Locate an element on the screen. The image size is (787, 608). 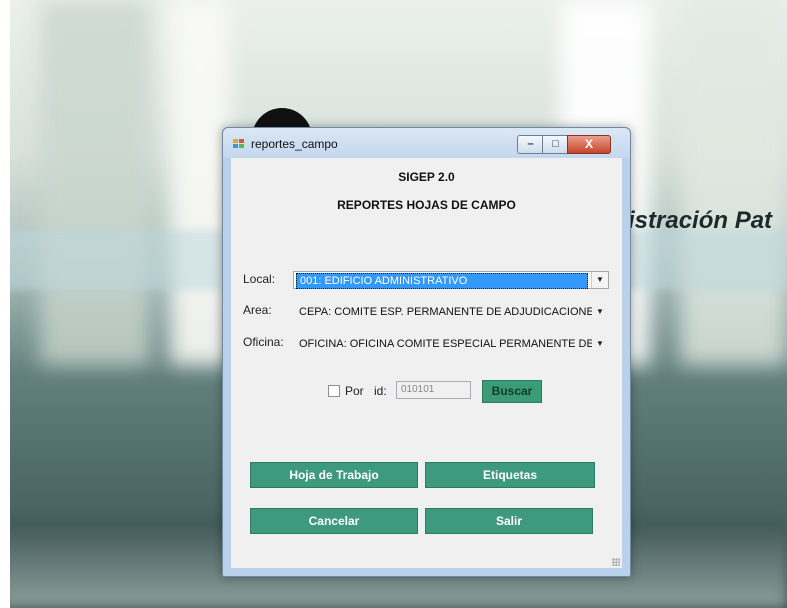
title-bar: reportes_campo – □ X is located at coordinates (426, 143).